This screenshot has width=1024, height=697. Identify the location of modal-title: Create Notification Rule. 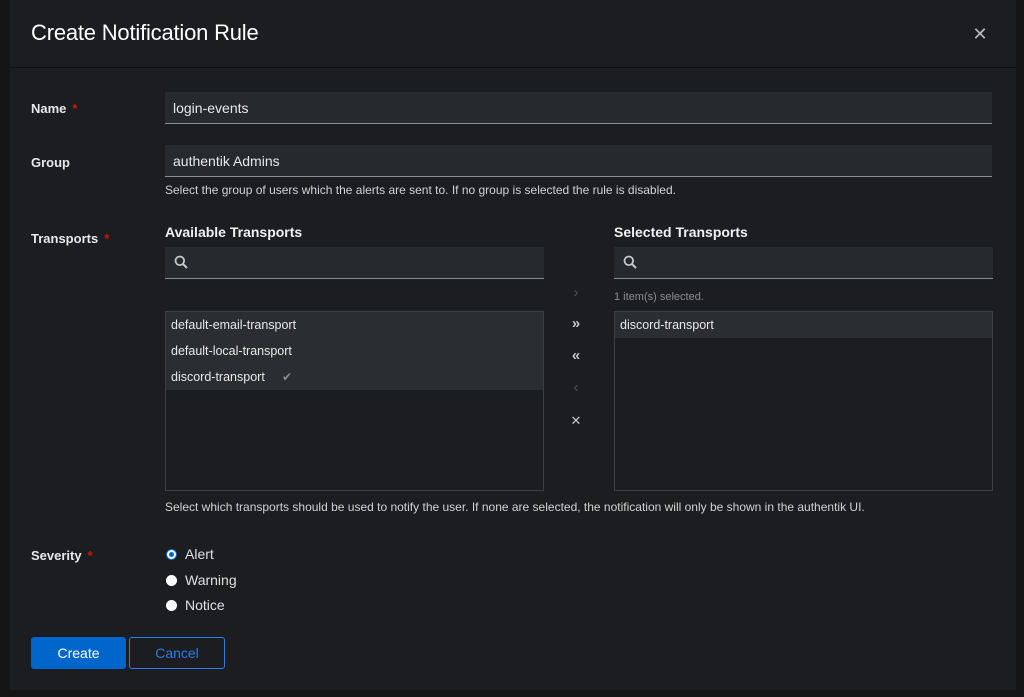
(145, 32).